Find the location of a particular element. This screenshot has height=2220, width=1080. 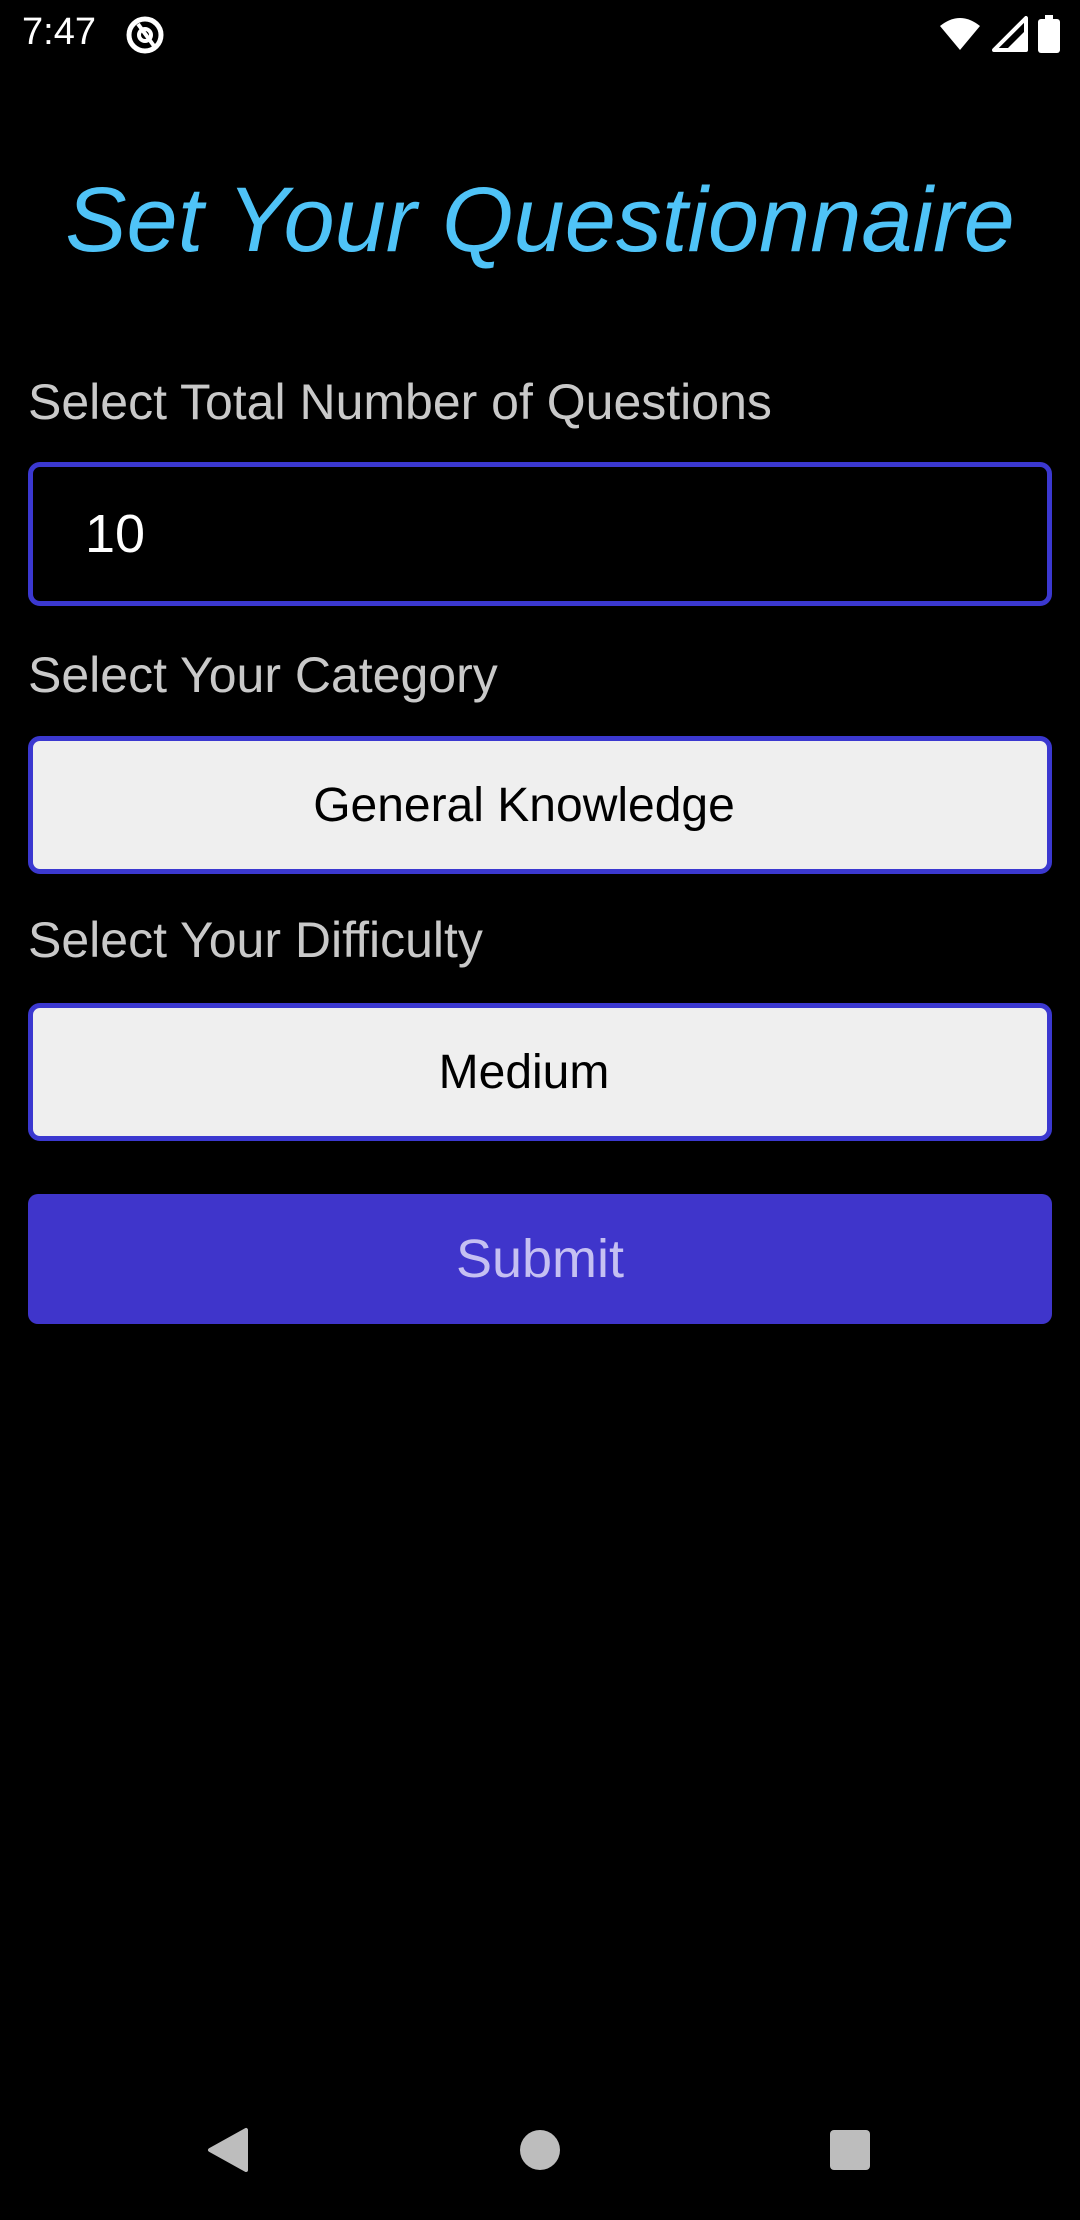

category-label: Select Your Category is located at coordinates (263, 675).